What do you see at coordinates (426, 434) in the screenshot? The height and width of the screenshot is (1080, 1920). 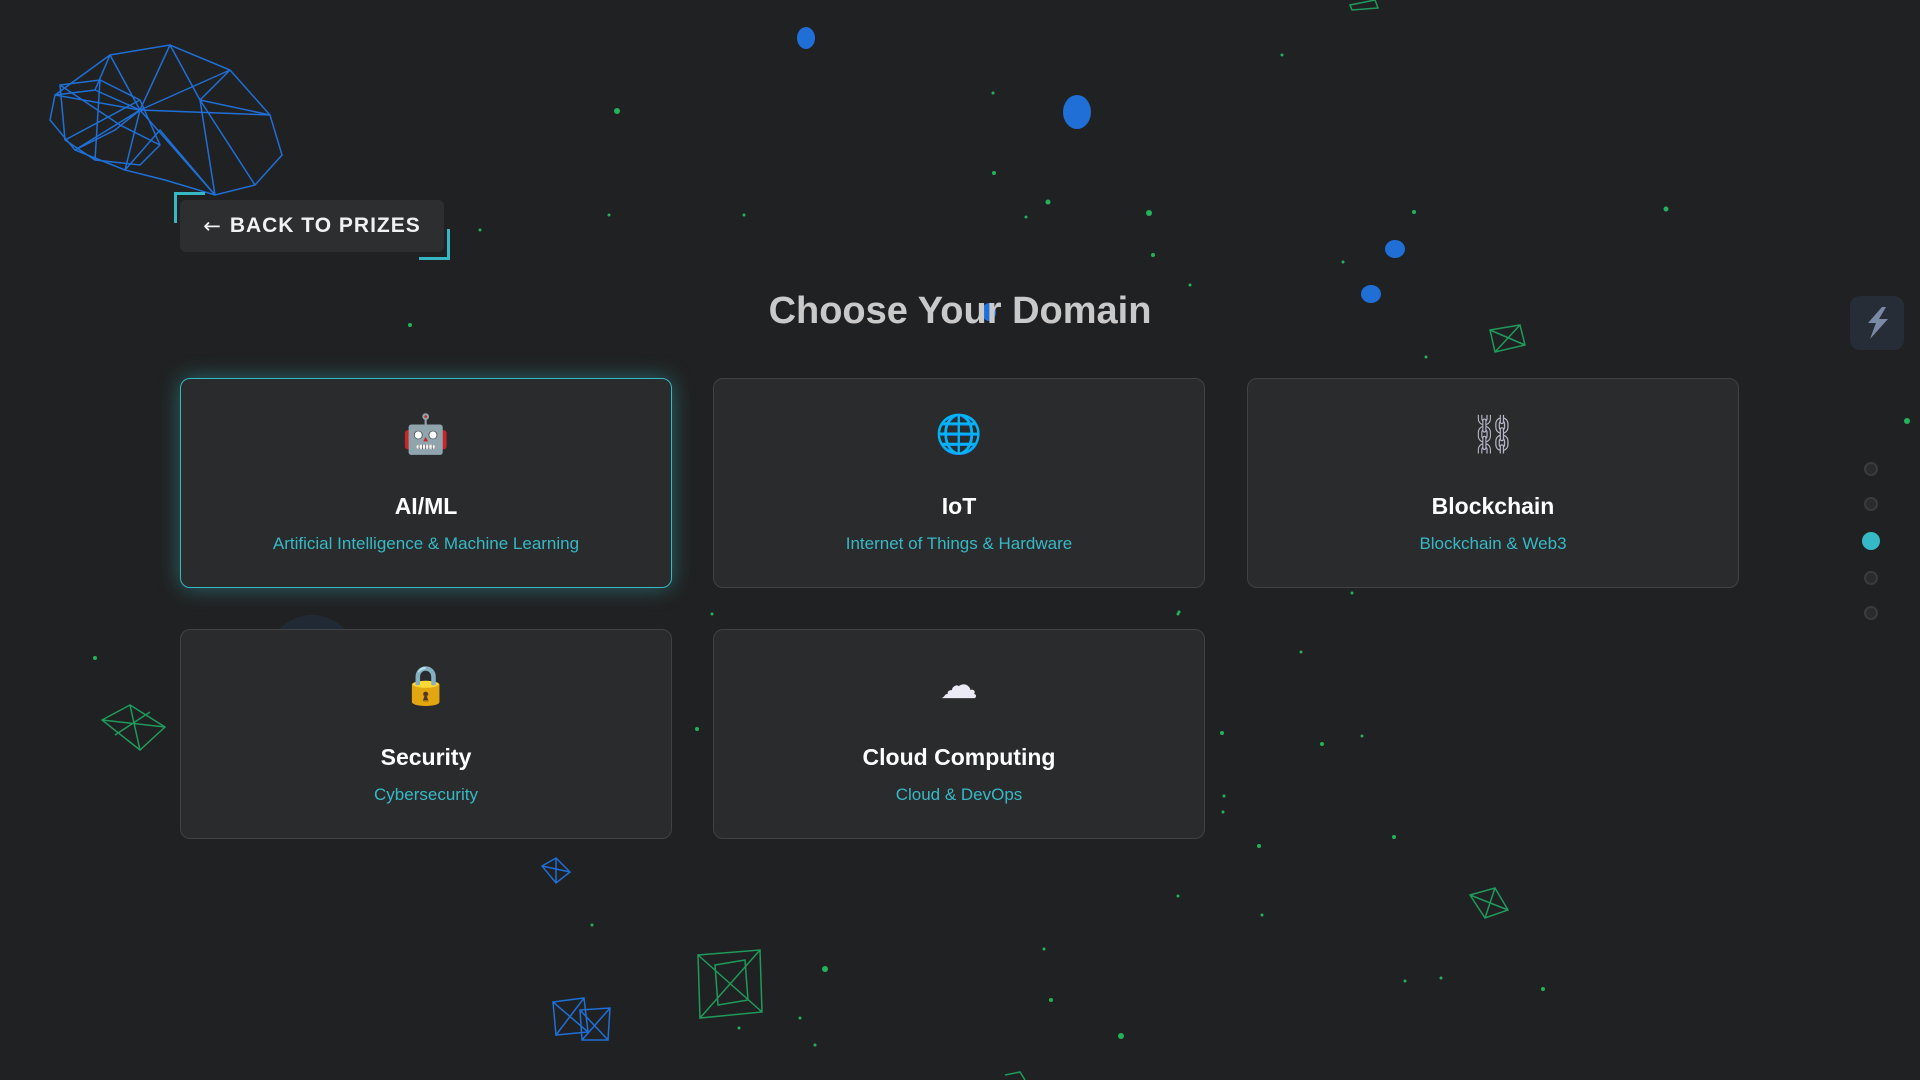 I see `robot-icon: 🤖` at bounding box center [426, 434].